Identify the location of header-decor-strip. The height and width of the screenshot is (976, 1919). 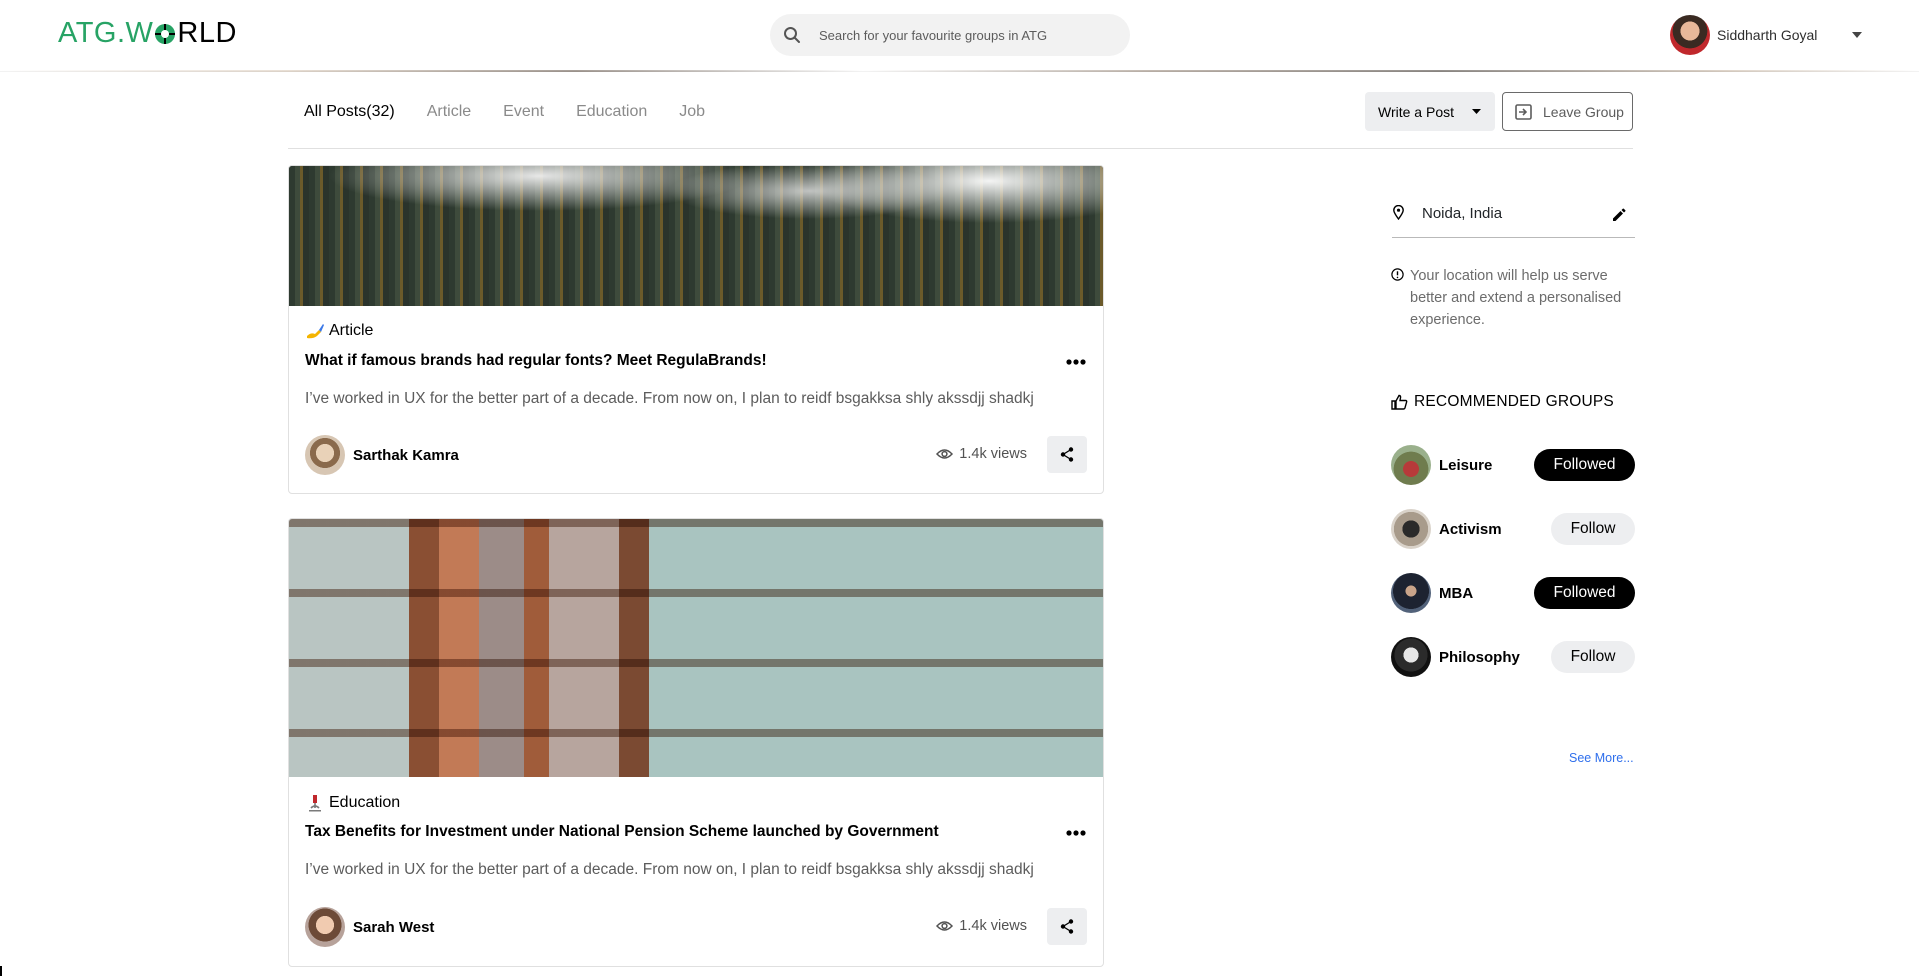
(959, 71).